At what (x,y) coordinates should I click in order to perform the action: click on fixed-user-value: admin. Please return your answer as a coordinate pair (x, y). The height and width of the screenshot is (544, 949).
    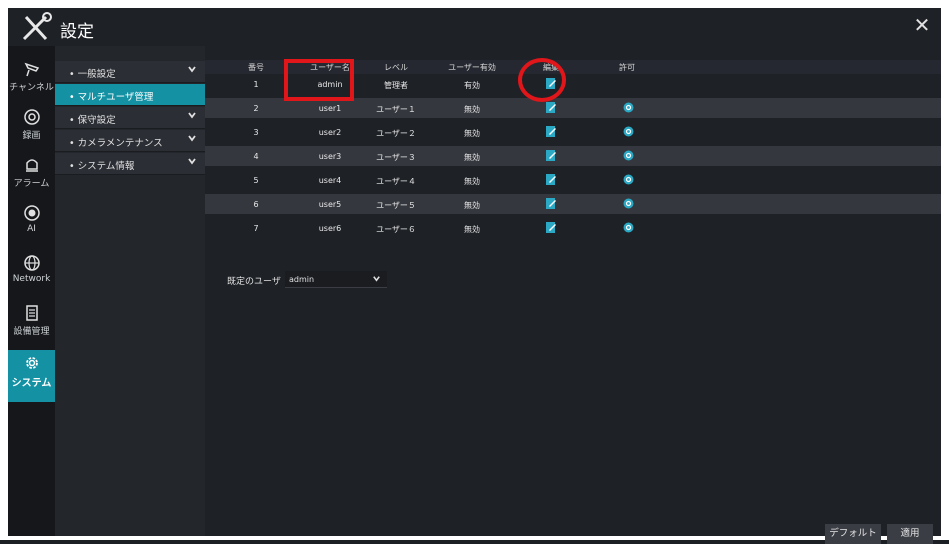
    Looking at the image, I should click on (302, 279).